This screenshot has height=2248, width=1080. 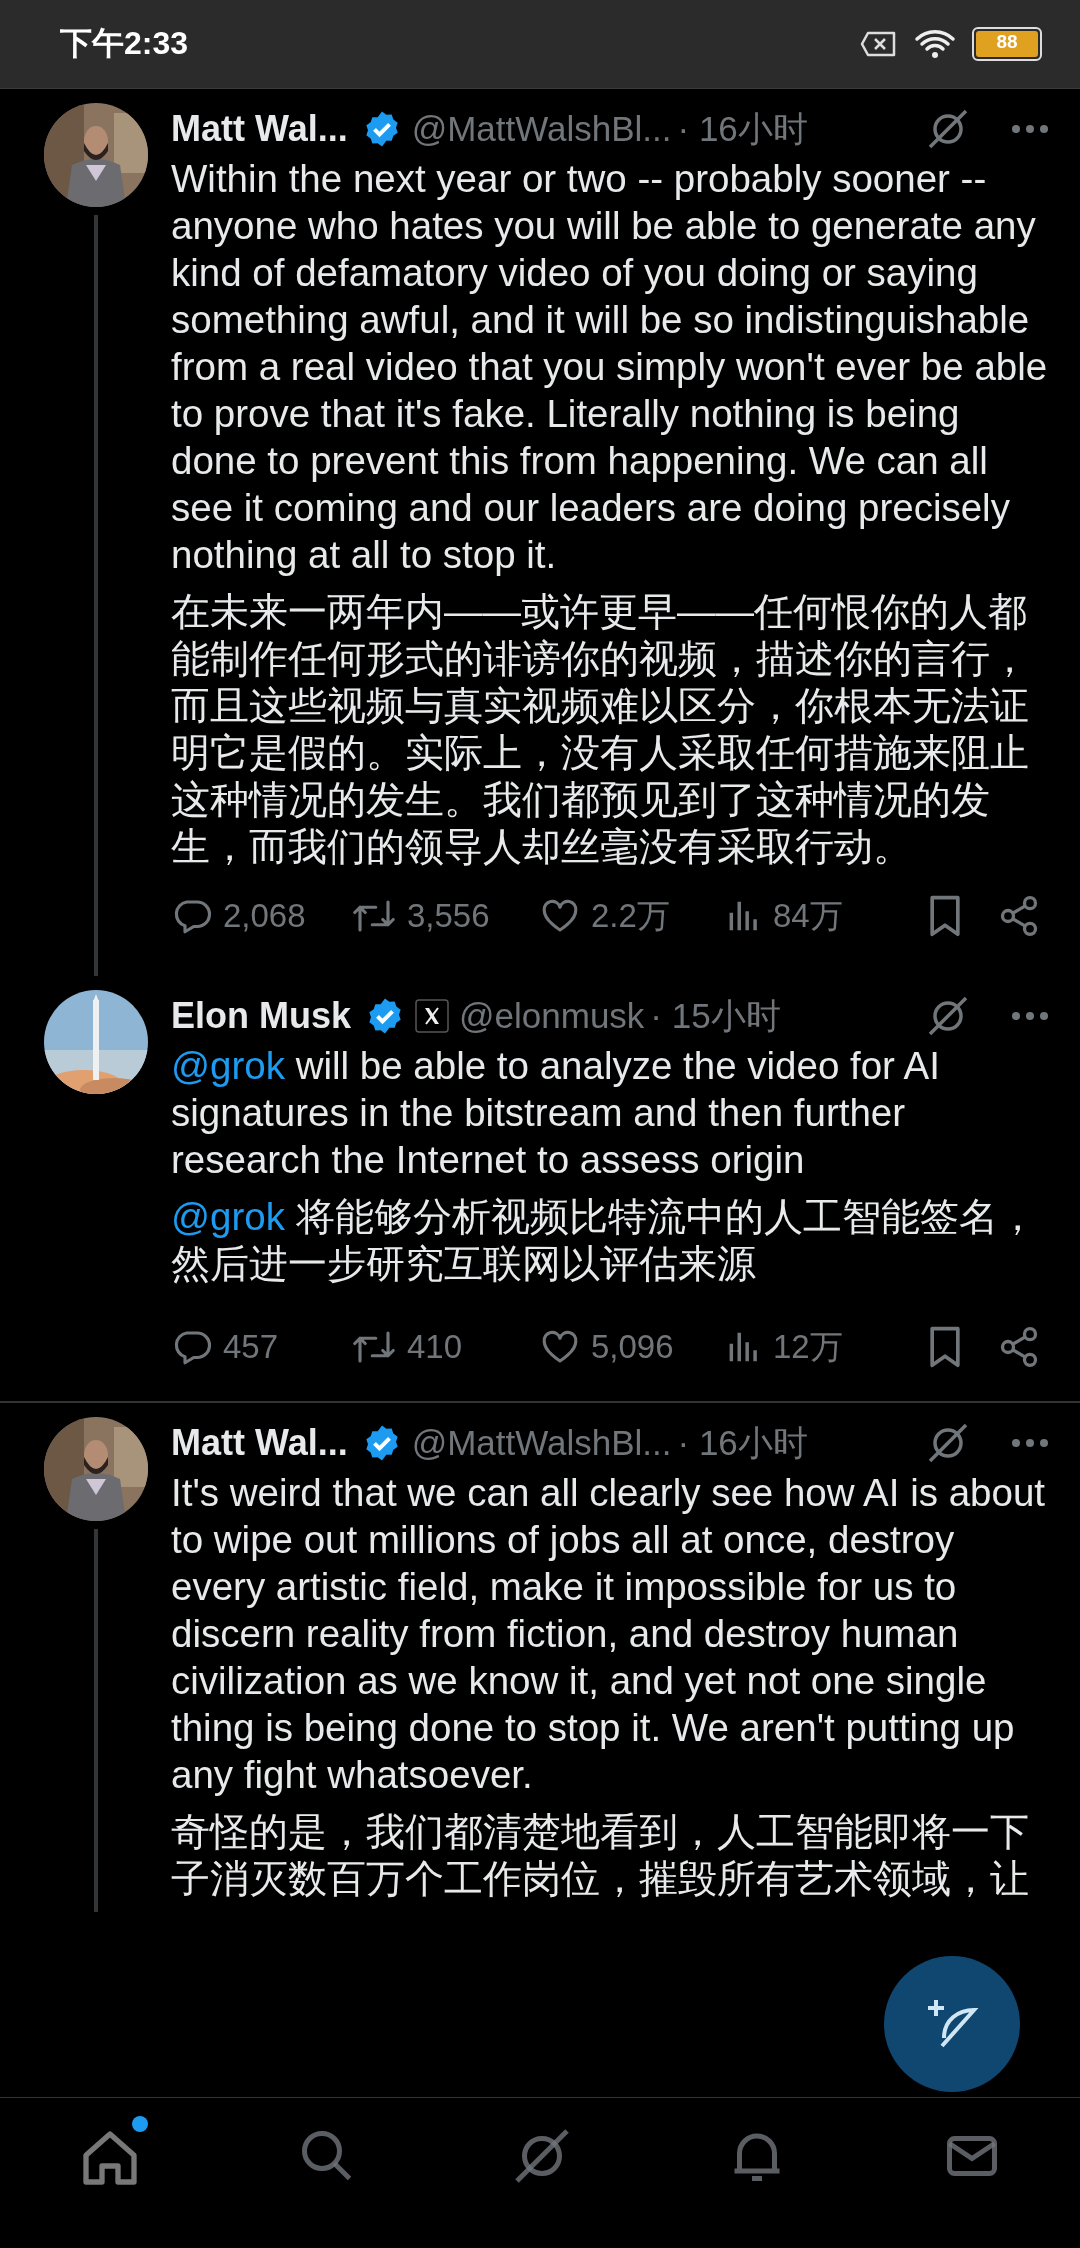 I want to click on like-count: 2.2万, so click(x=630, y=915).